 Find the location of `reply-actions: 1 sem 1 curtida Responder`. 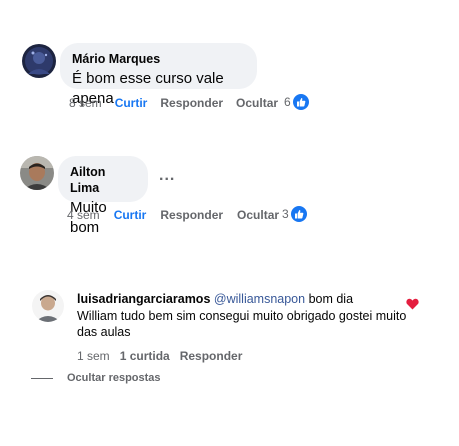

reply-actions: 1 sem 1 curtida Responder is located at coordinates (159, 356).